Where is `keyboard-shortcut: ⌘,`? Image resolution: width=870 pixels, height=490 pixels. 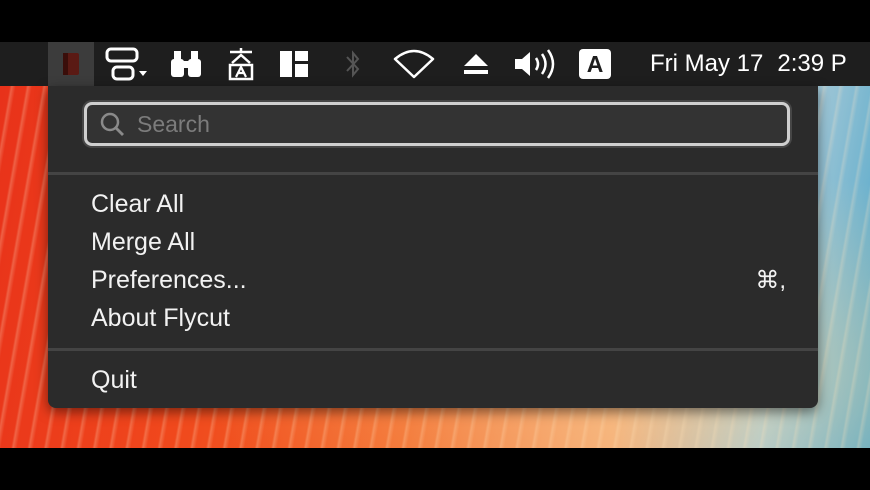 keyboard-shortcut: ⌘, is located at coordinates (770, 280).